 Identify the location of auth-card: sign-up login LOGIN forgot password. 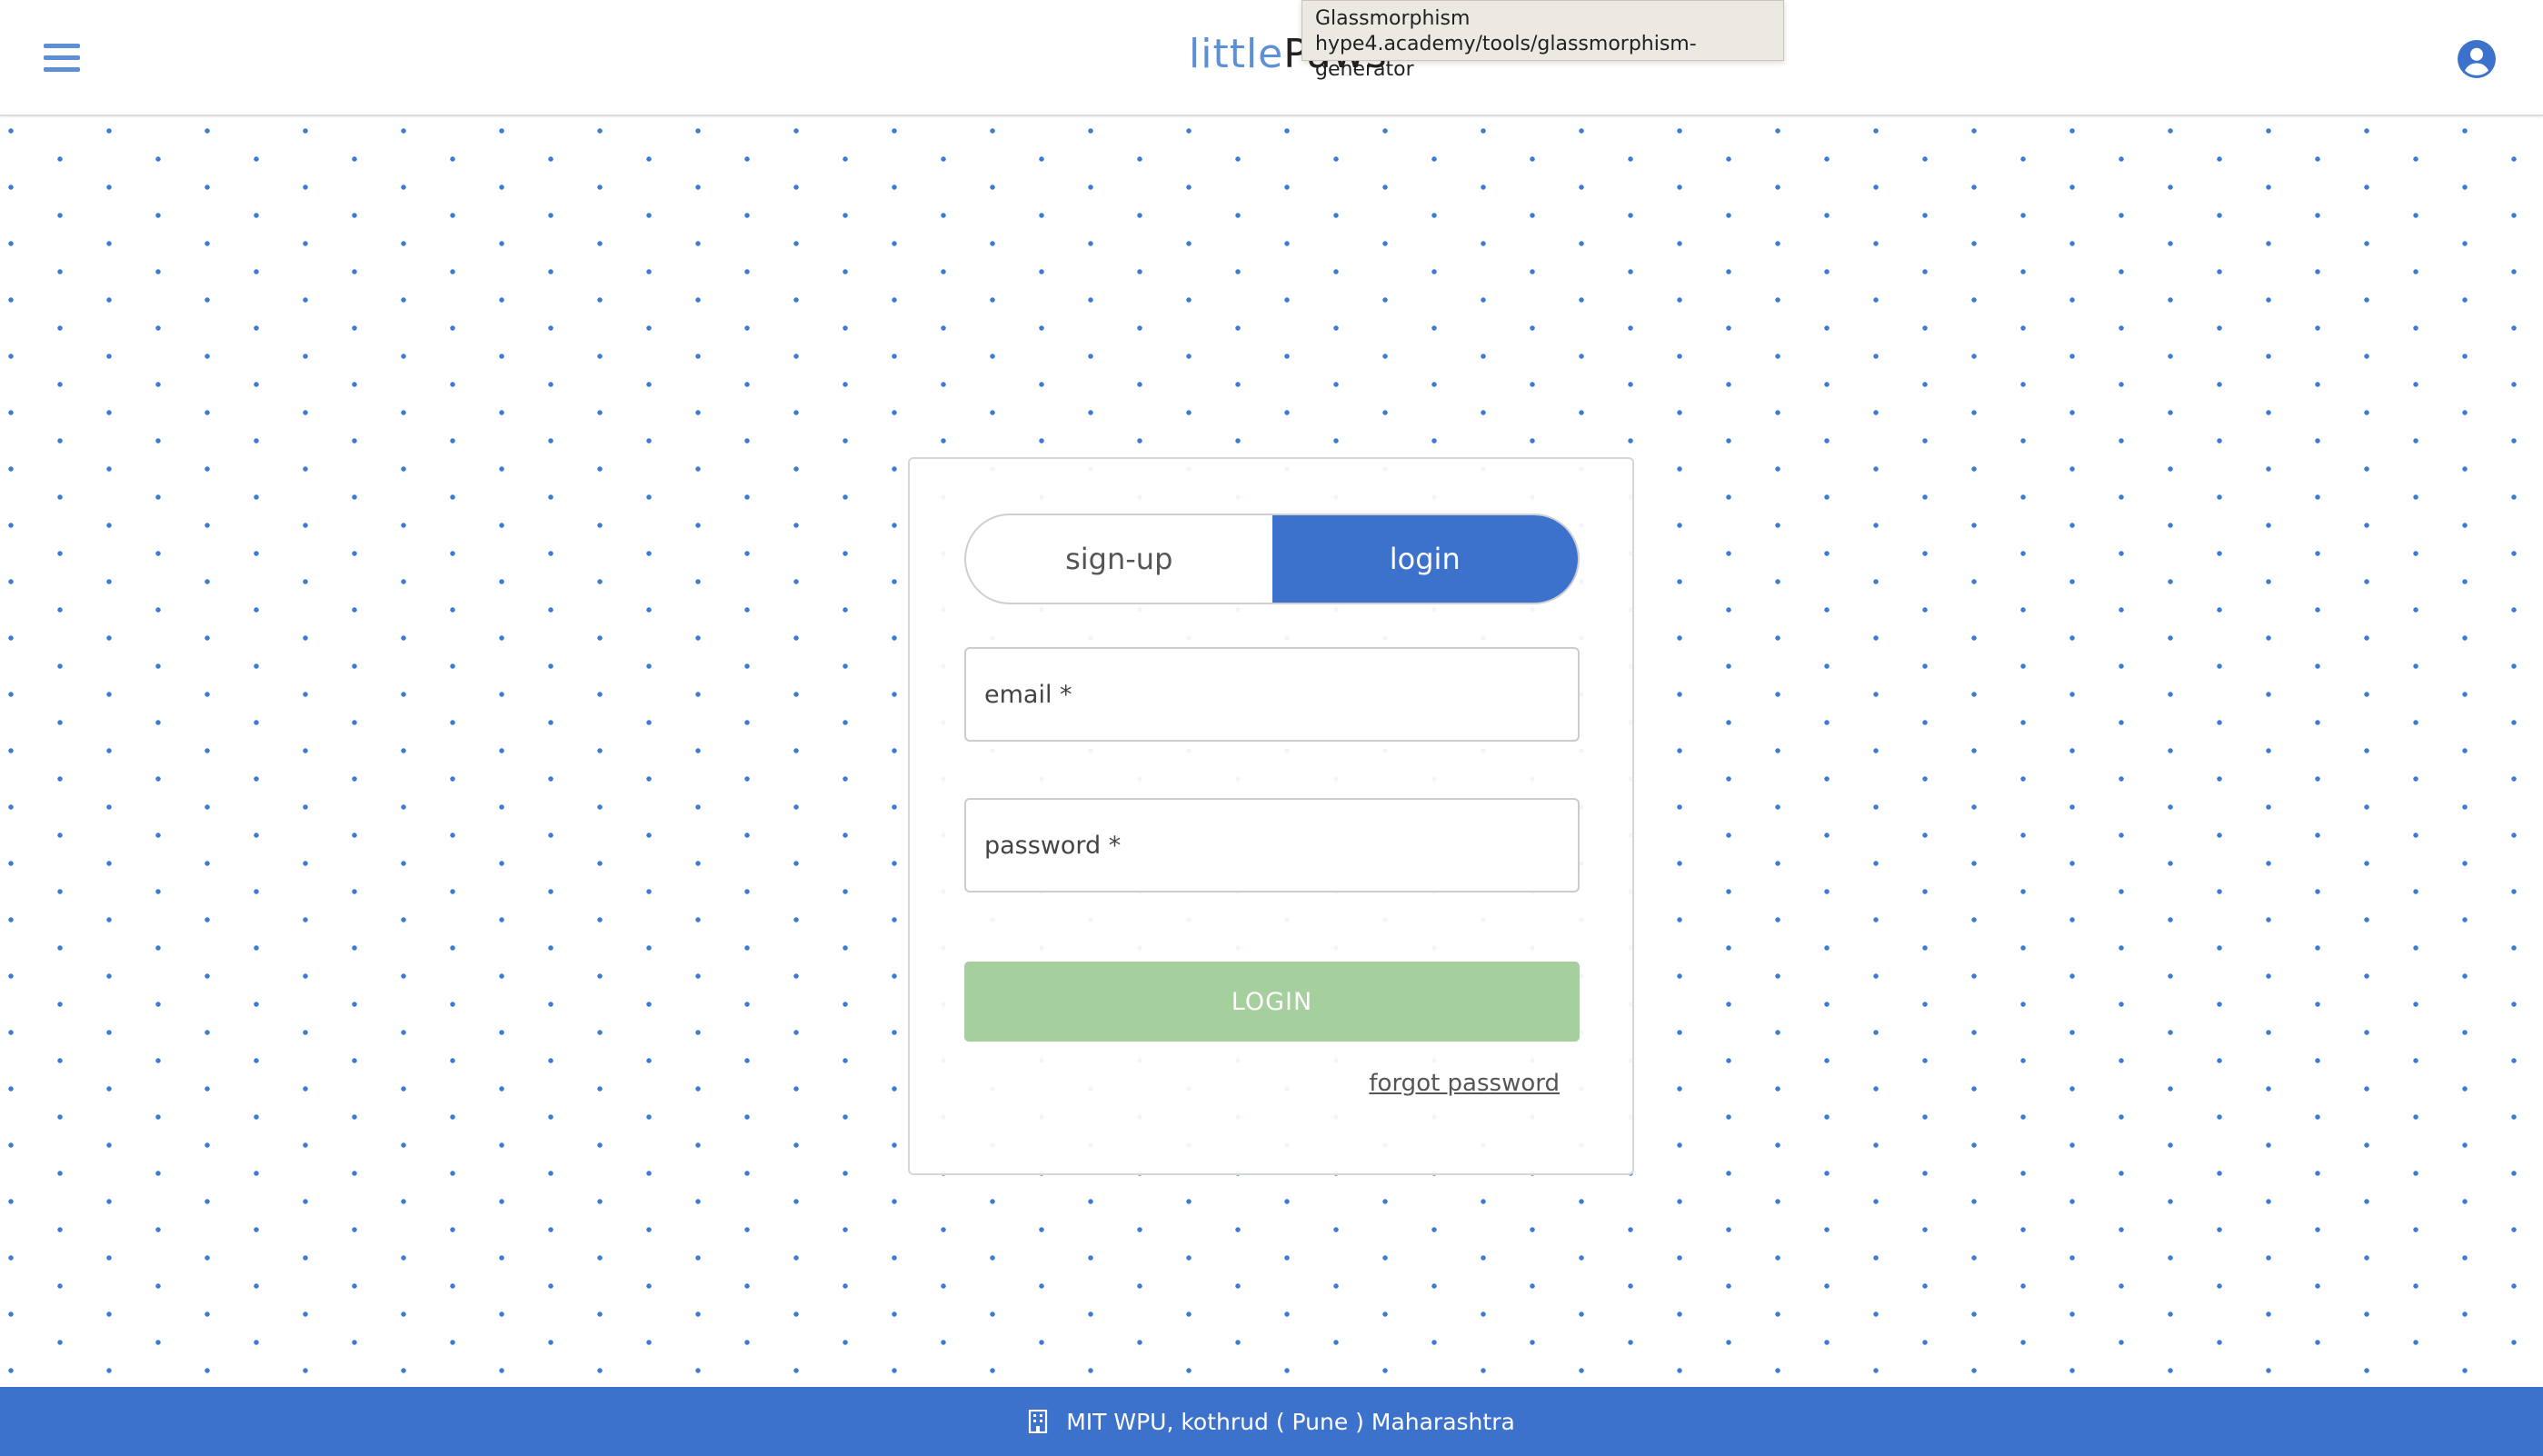
(1271, 816).